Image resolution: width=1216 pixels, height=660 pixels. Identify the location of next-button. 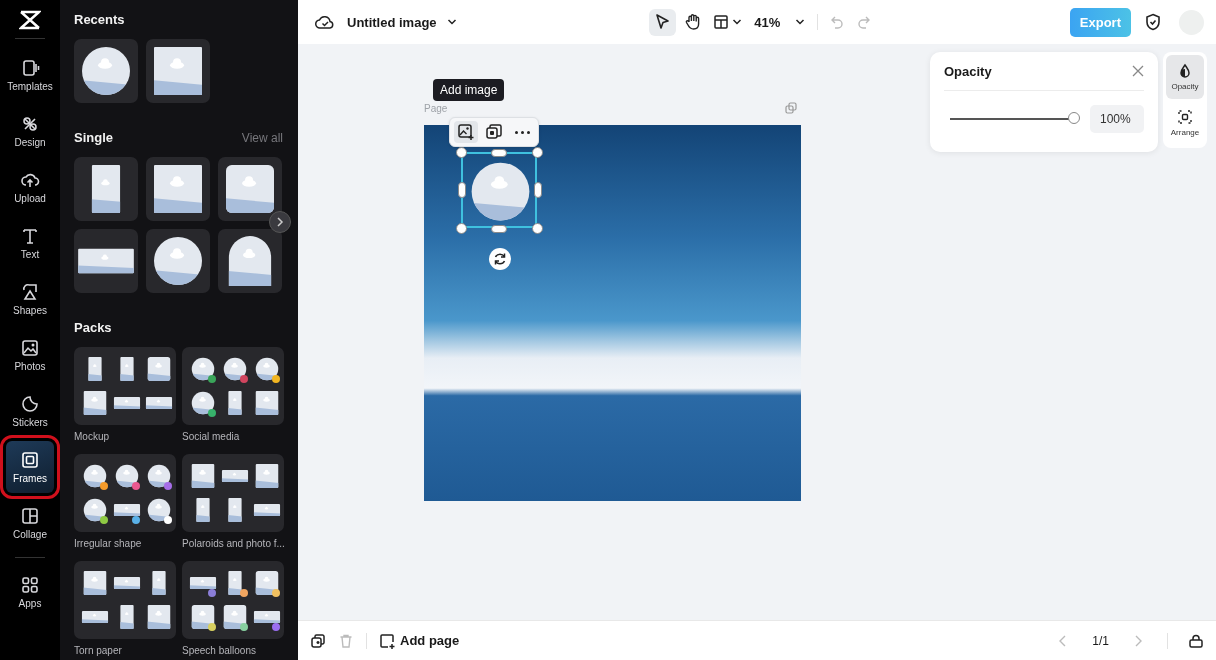
(280, 222).